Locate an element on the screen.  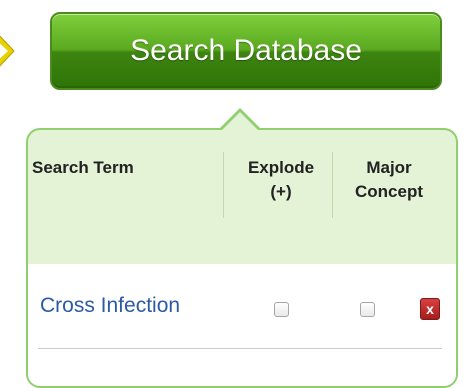
column-header-explode: Explode (+) is located at coordinates (281, 180).